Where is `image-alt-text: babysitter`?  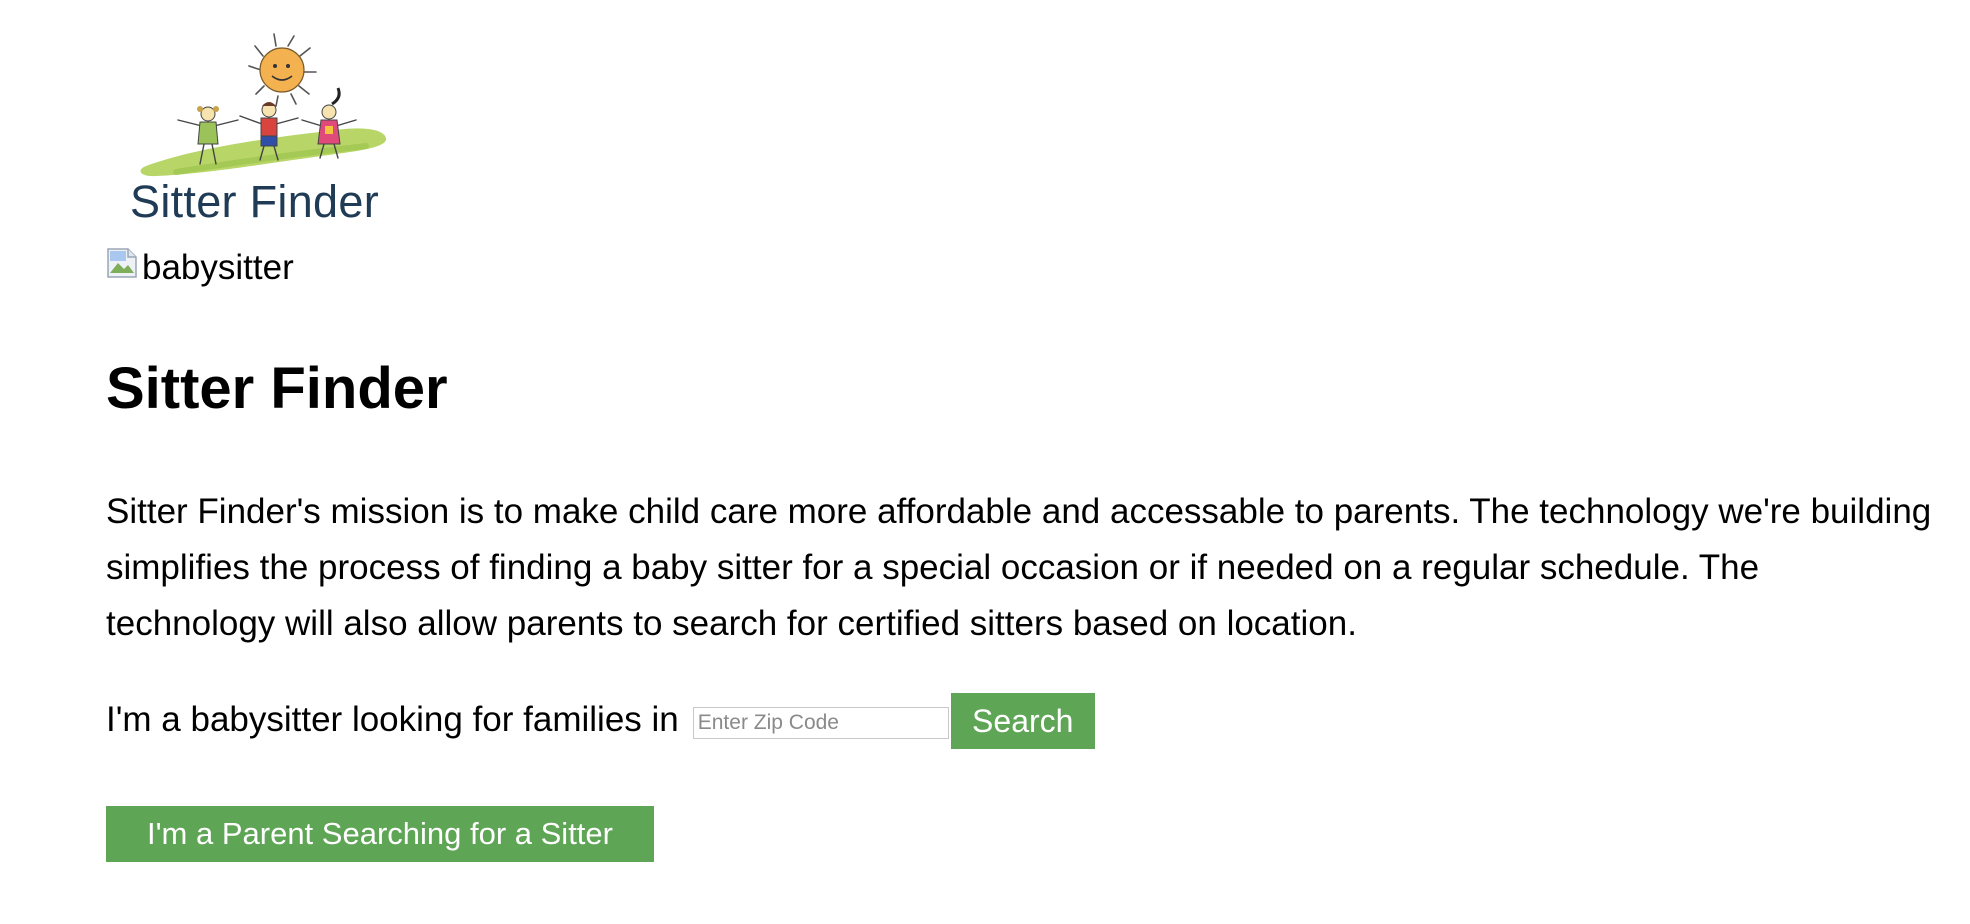 image-alt-text: babysitter is located at coordinates (218, 267).